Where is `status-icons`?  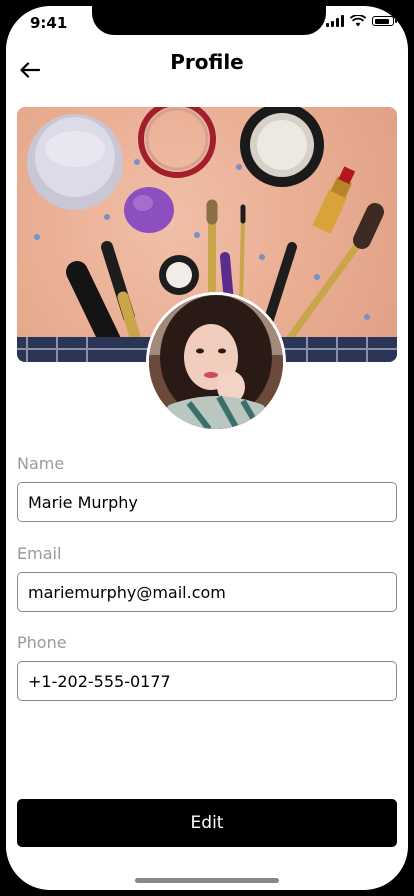
status-icons is located at coordinates (361, 21).